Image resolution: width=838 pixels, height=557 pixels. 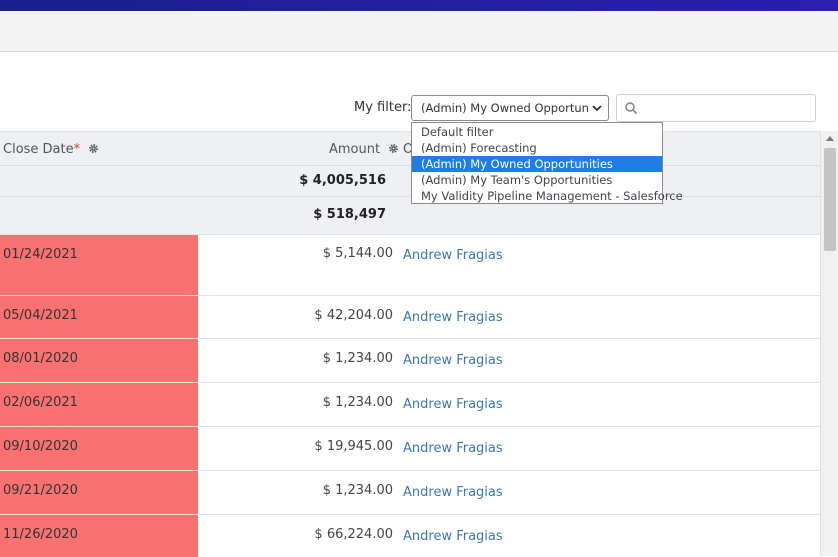 I want to click on column-header-close-date: Close Date*, so click(x=51, y=149).